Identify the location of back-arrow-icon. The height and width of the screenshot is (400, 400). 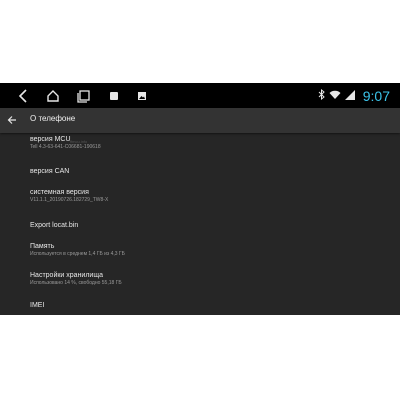
(12, 120).